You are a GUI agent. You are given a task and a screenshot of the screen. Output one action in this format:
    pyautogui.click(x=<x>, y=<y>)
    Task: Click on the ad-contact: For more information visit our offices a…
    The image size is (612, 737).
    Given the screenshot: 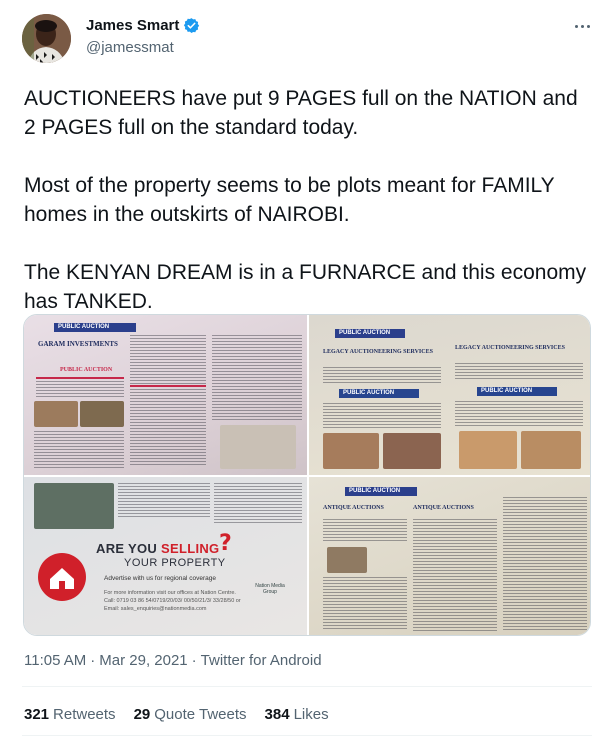 What is the action you would take?
    pyautogui.click(x=172, y=601)
    